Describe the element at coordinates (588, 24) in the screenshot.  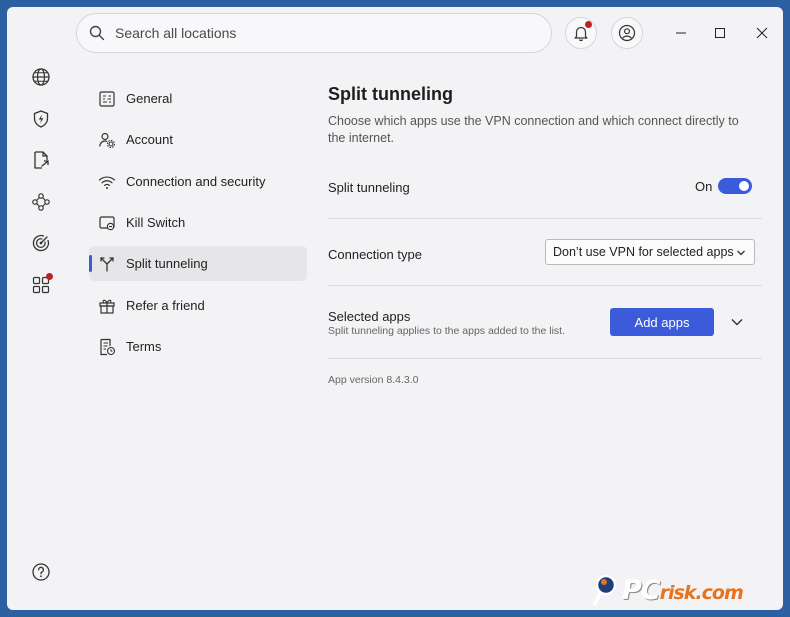
I see `notification-badge` at that location.